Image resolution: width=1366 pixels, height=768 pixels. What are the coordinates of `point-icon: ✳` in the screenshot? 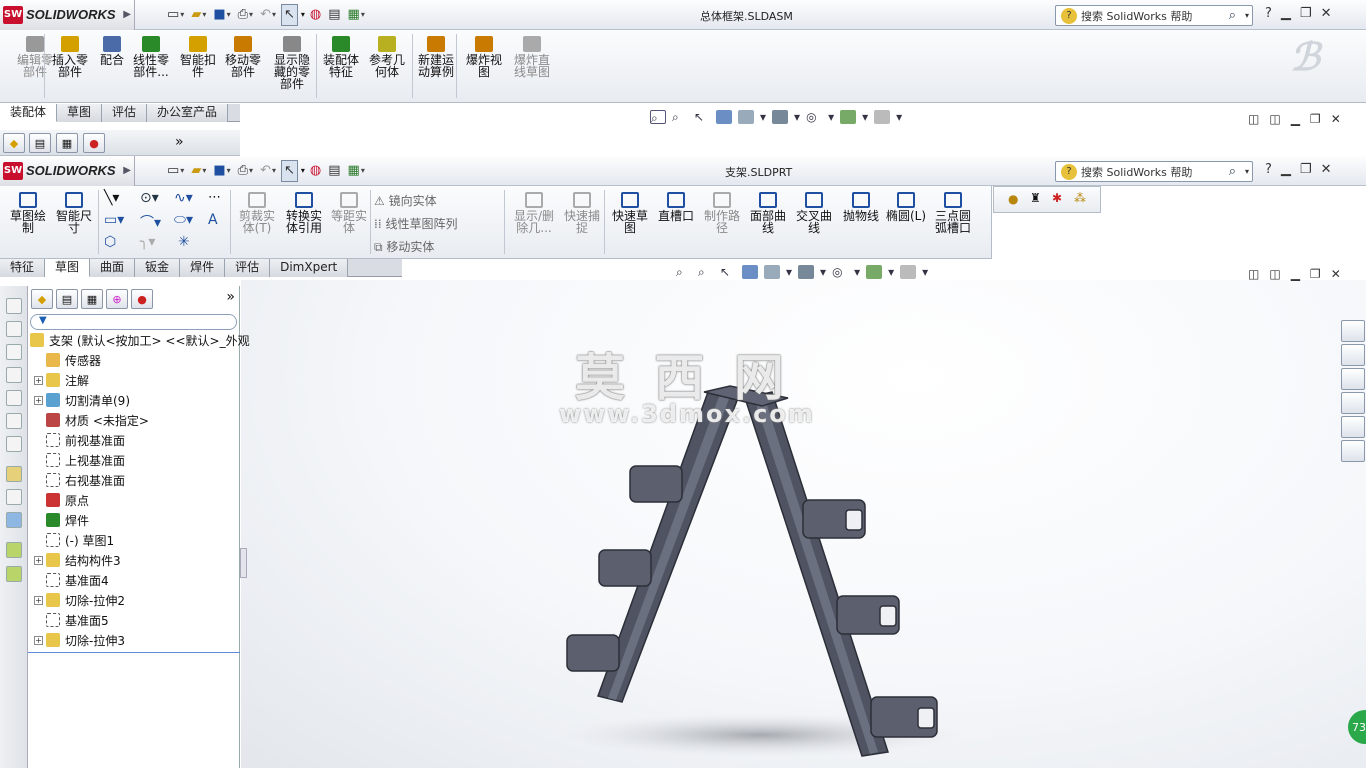 It's located at (184, 242).